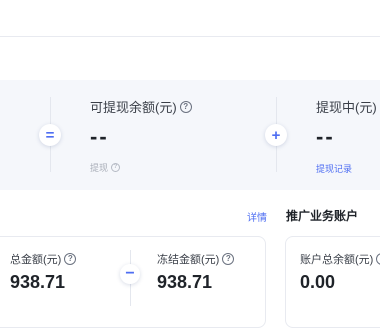  I want to click on promo-account-title: 推广业务账户, so click(322, 215).